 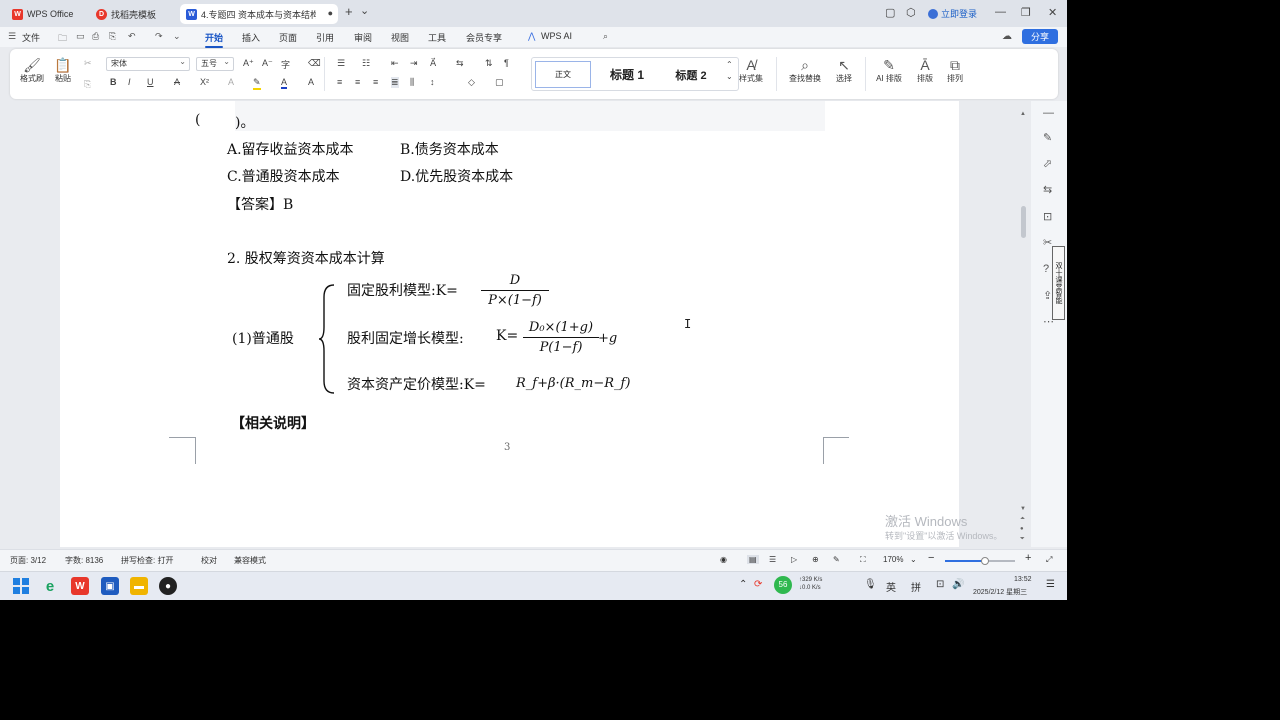 What do you see at coordinates (437, 37) in the screenshot?
I see `menu-tools: 工具` at bounding box center [437, 37].